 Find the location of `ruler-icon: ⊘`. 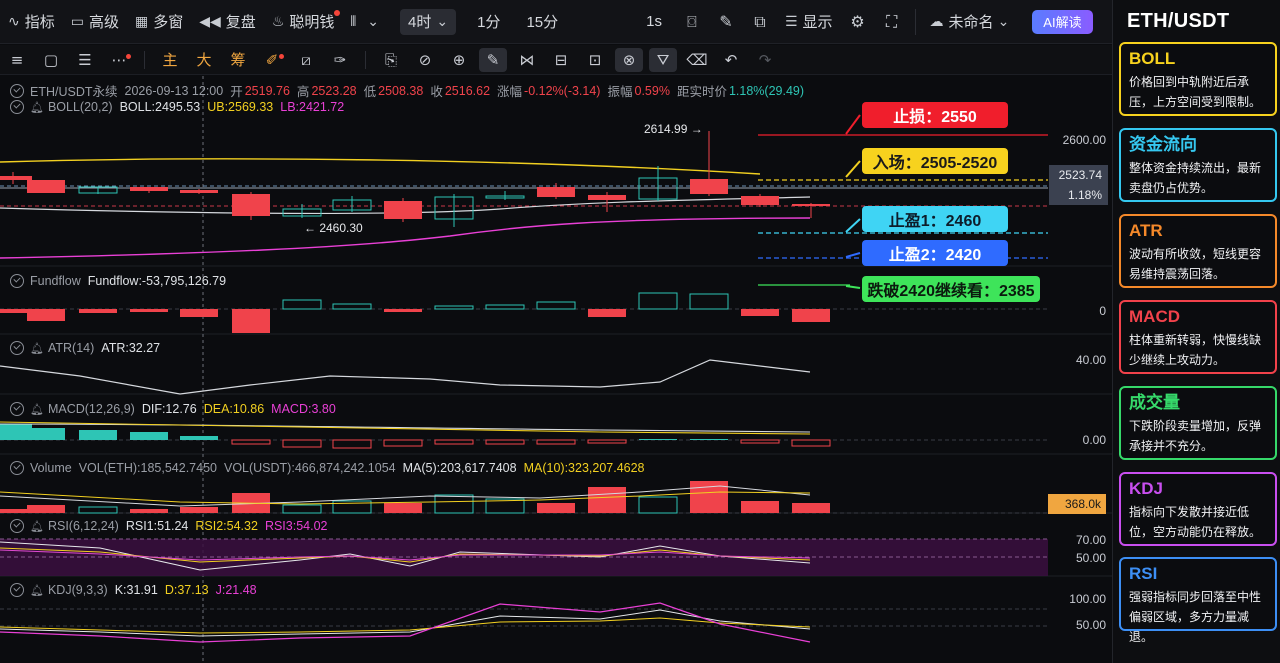

ruler-icon: ⊘ is located at coordinates (425, 60).